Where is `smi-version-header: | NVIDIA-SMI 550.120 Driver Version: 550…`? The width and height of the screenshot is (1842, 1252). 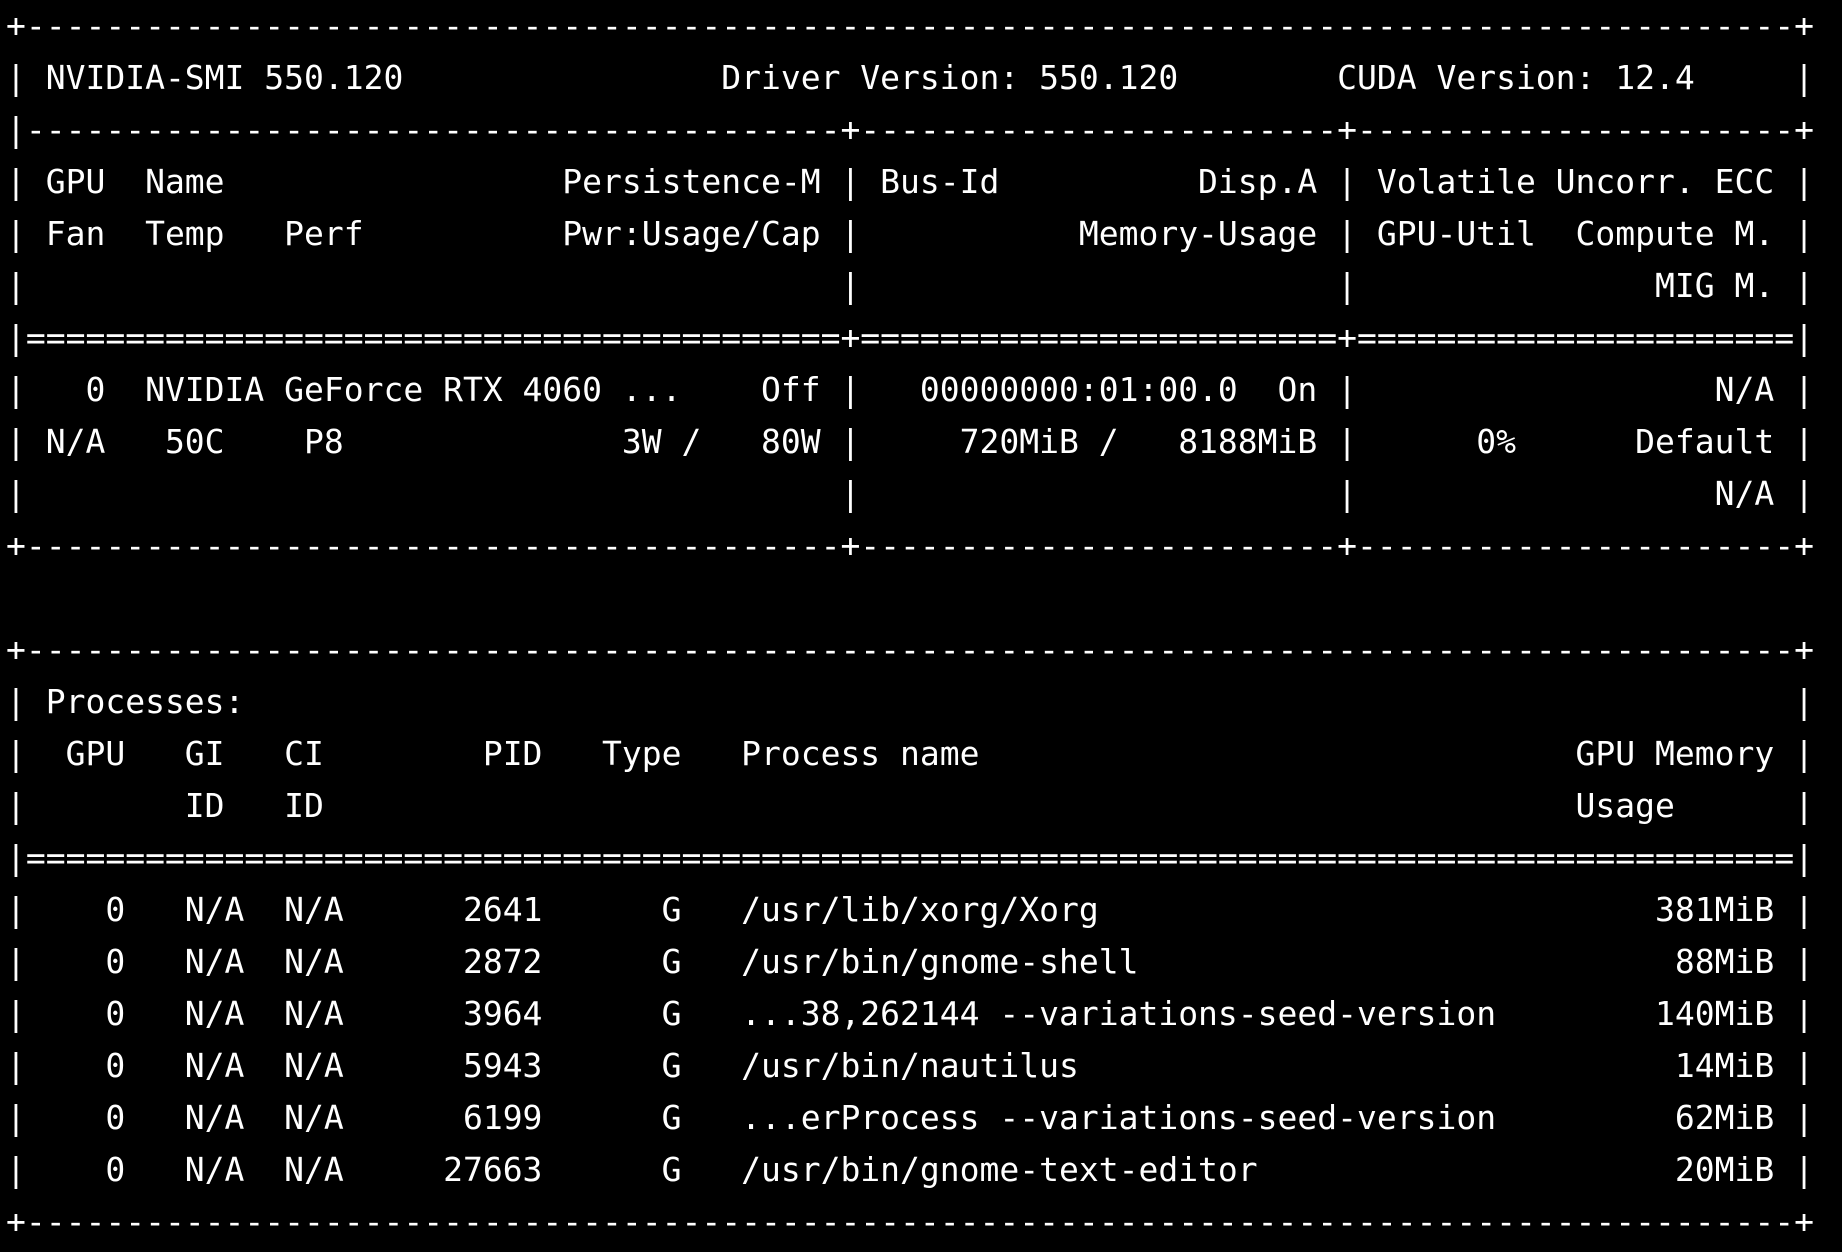
smi-version-header: | NVIDIA-SMI 550.120 Driver Version: 550… is located at coordinates (910, 77).